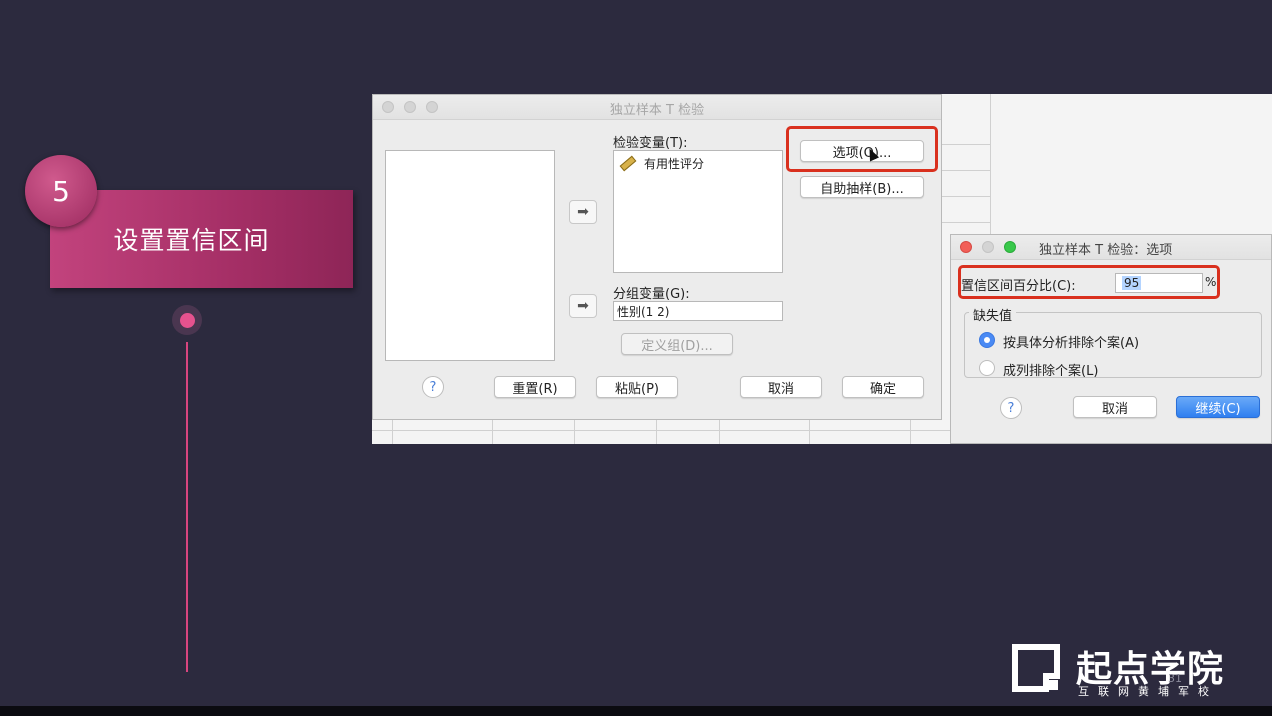  Describe the element at coordinates (988, 247) in the screenshot. I see `minimize-window-button` at that location.